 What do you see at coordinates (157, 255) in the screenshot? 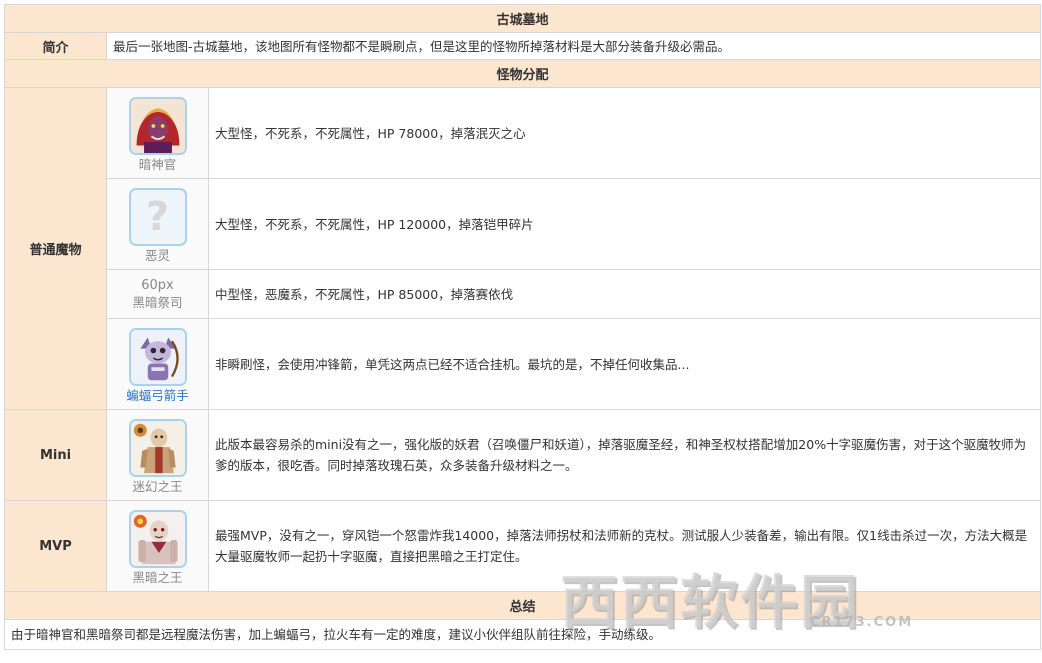
I see `monster-name: 恶灵` at bounding box center [157, 255].